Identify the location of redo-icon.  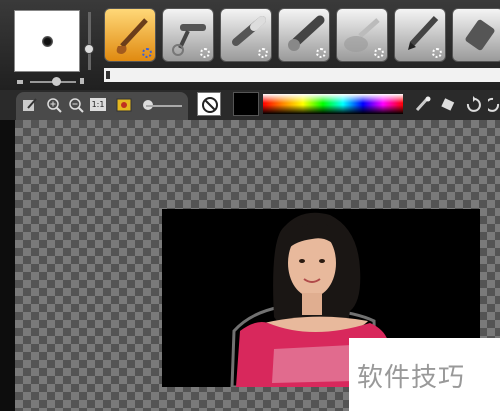
(494, 104).